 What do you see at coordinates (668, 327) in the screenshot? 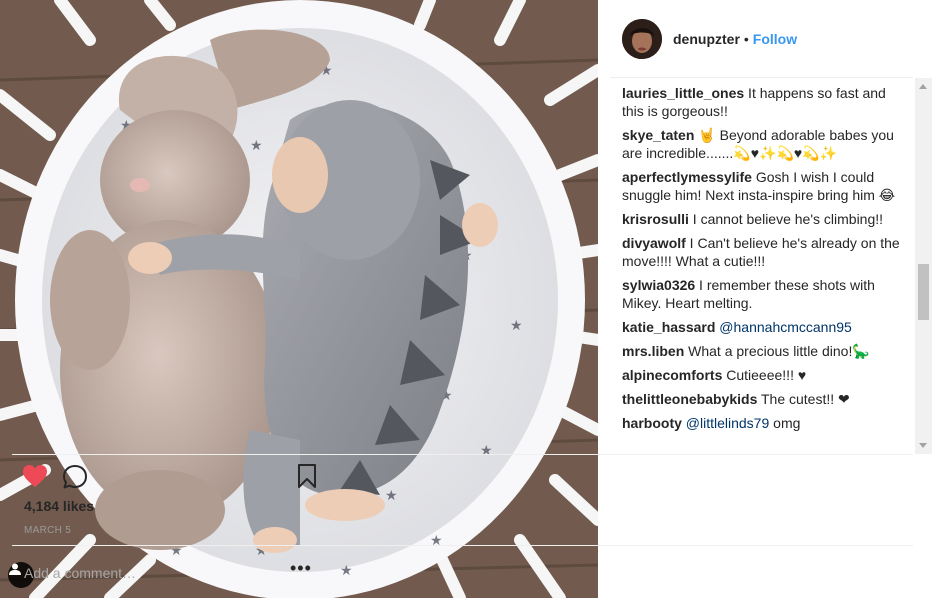
I see `comment-username: katie_hassard` at bounding box center [668, 327].